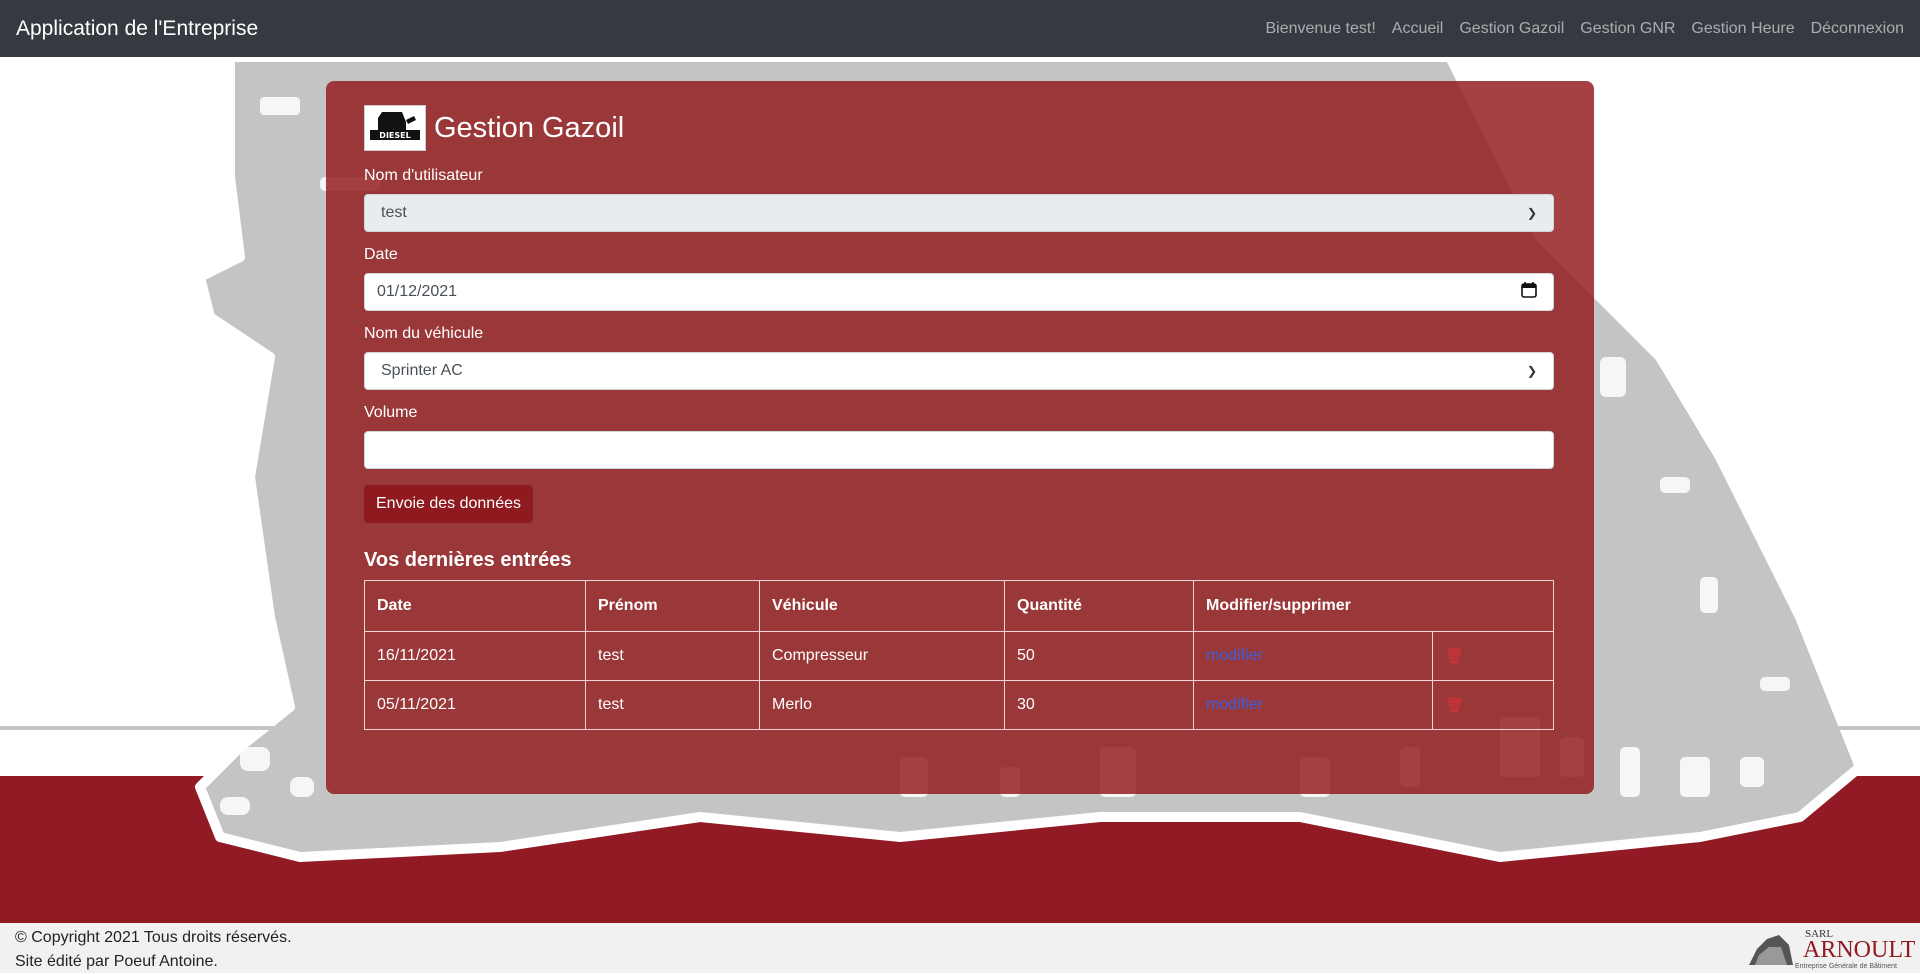 The image size is (1920, 974). What do you see at coordinates (1846, 966) in the screenshot?
I see `logo-subtitle: Entreprise Générale de Bâtiment` at bounding box center [1846, 966].